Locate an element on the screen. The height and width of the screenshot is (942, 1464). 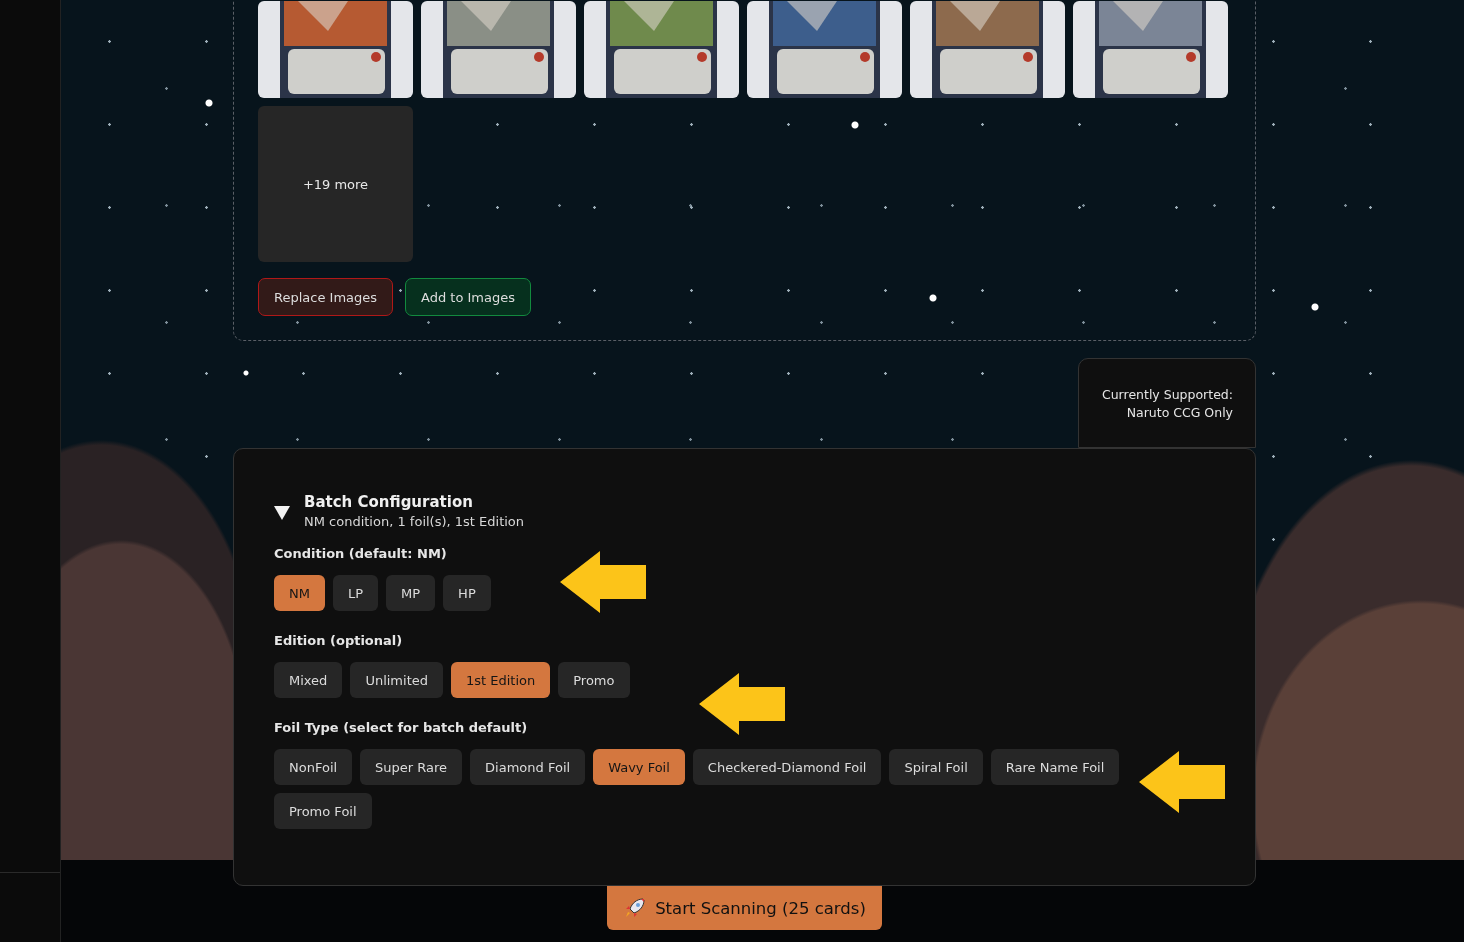
collapse-triangle-icon is located at coordinates (282, 513).